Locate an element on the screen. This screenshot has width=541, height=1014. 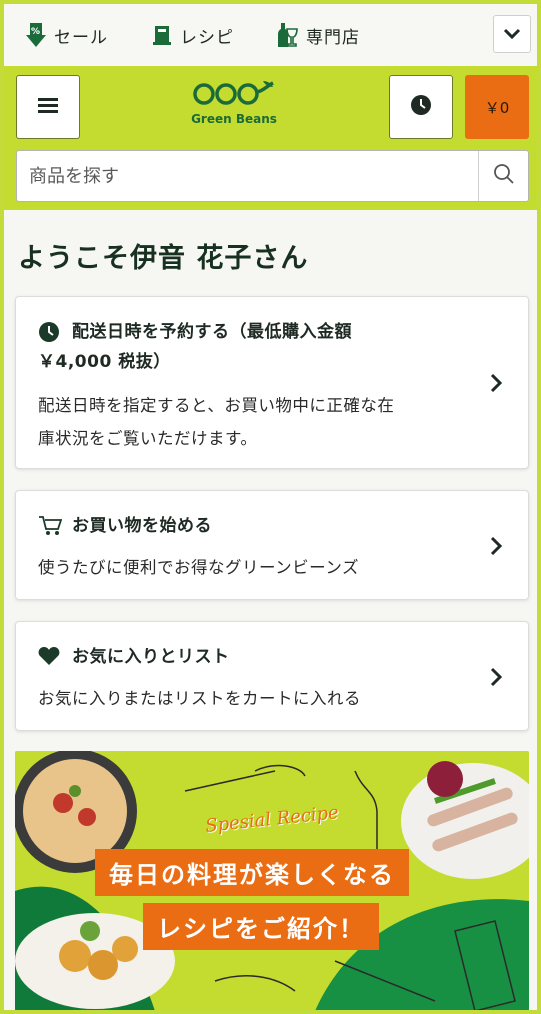
search-bar is located at coordinates (272, 176).